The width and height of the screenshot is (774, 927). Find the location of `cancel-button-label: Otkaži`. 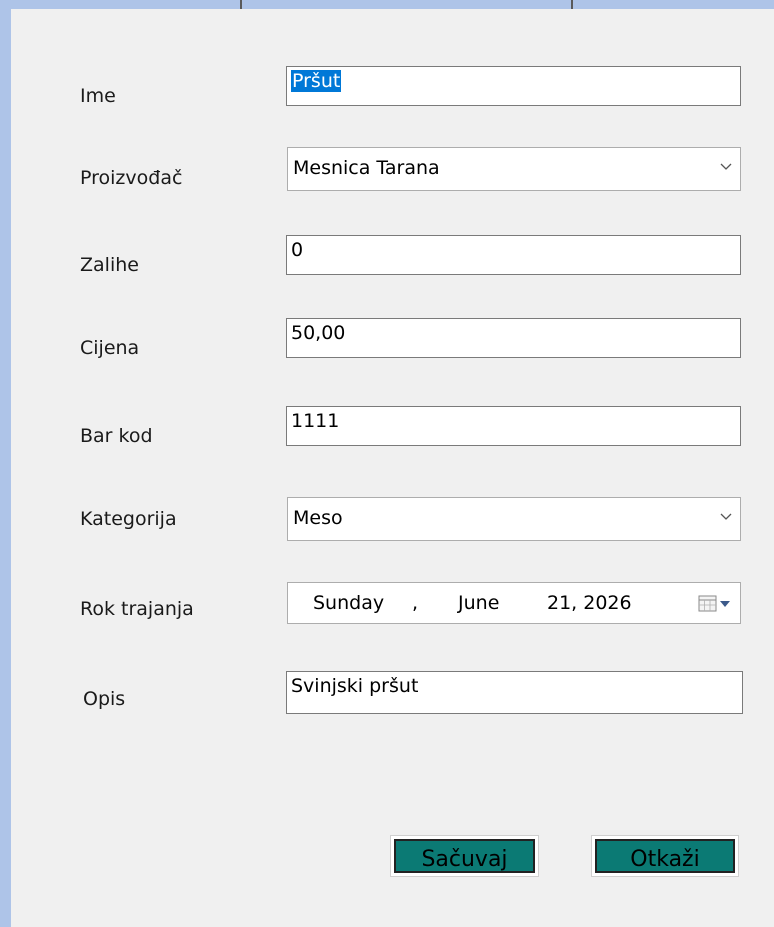

cancel-button-label: Otkaži is located at coordinates (665, 856).